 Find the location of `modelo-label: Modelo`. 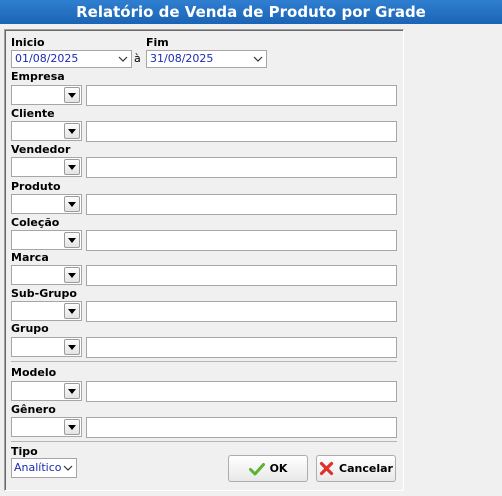

modelo-label: Modelo is located at coordinates (34, 372).